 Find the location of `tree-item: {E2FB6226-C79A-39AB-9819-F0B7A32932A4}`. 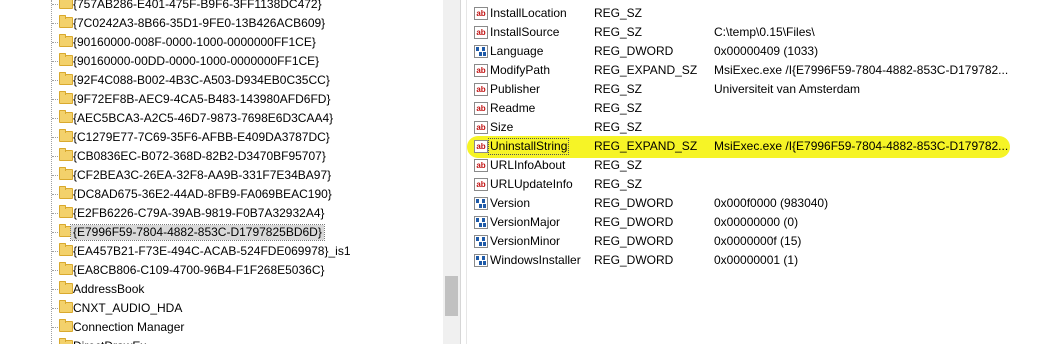

tree-item: {E2FB6226-C79A-39AB-9819-F0B7A32932A4} is located at coordinates (221, 213).